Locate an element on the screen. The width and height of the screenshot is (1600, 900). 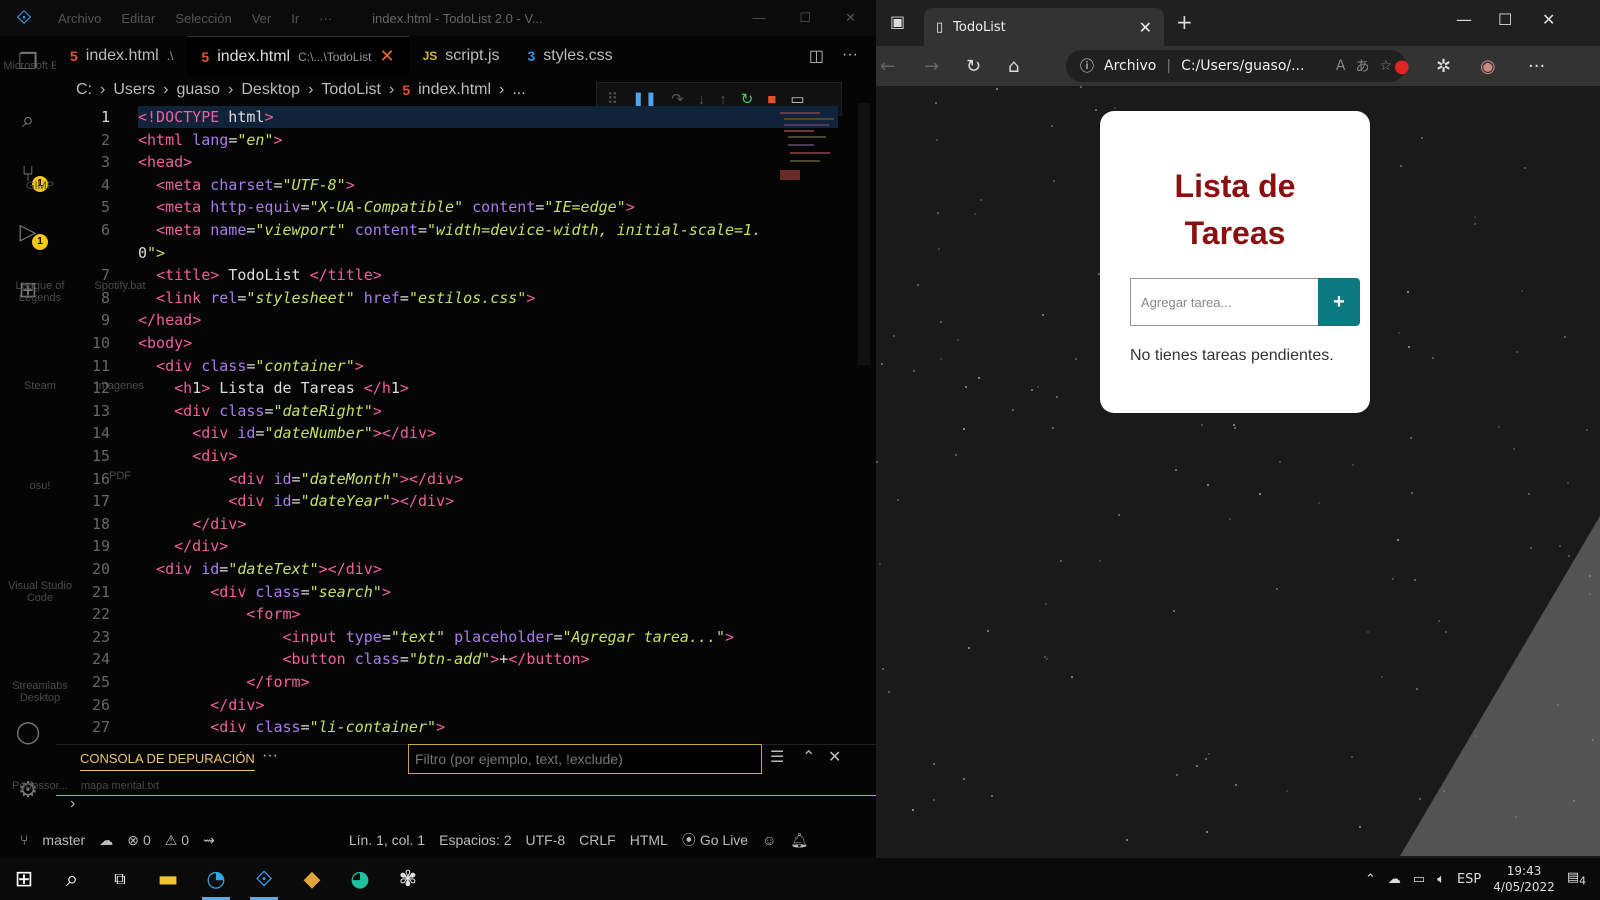
breadcrumb-item: index.html is located at coordinates (454, 90).